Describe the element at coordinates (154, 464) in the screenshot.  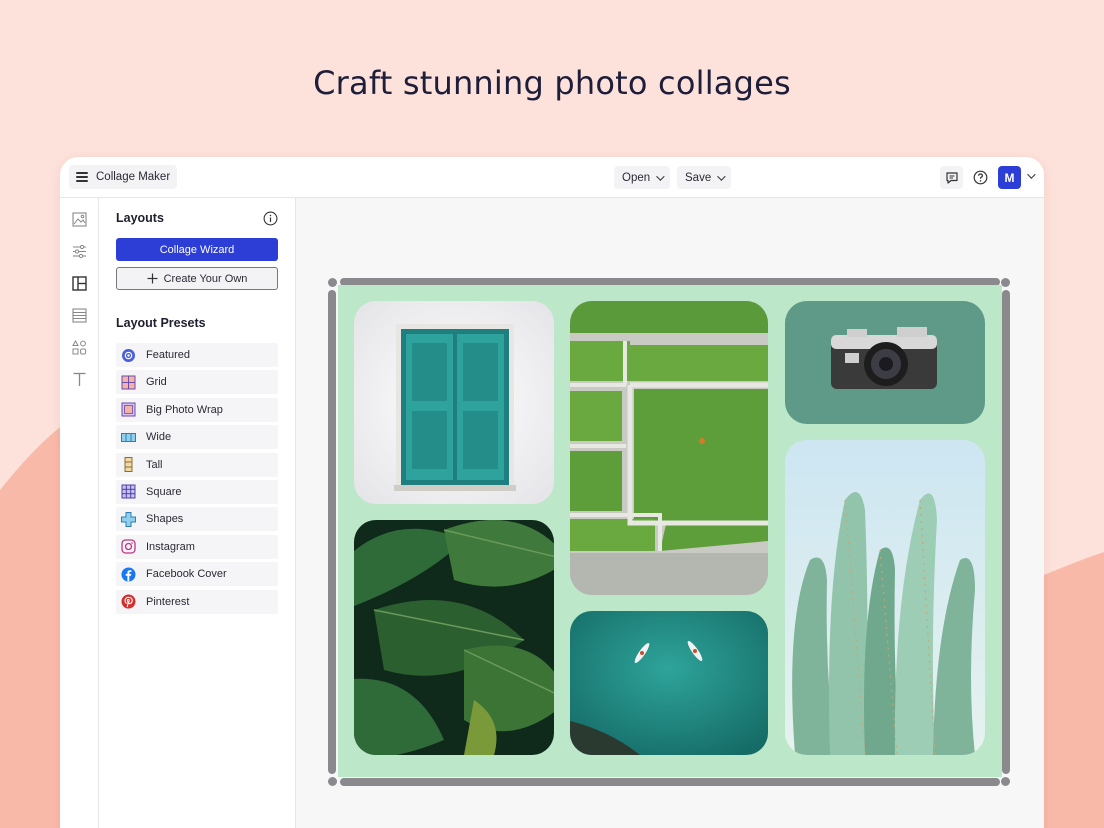
I see `preset-label: Tall` at that location.